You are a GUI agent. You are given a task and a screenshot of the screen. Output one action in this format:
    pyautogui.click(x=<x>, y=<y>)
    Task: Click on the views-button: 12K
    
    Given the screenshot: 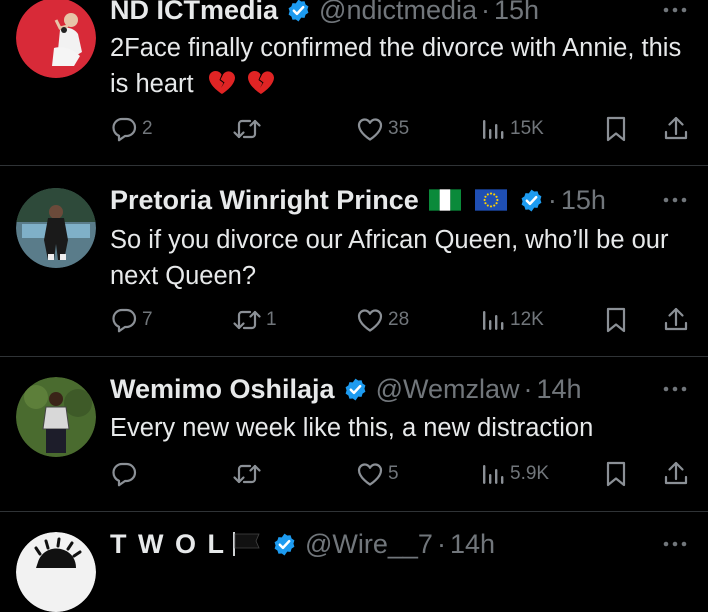 What is the action you would take?
    pyautogui.click(x=512, y=320)
    